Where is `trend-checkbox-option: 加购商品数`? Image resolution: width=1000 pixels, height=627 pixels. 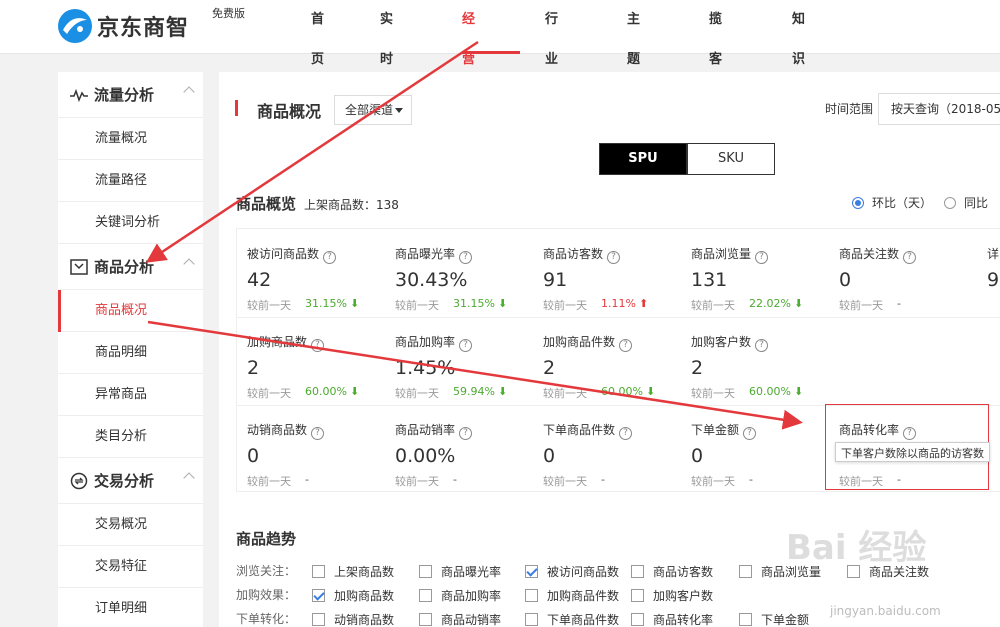 trend-checkbox-option: 加购商品数 is located at coordinates (353, 595).